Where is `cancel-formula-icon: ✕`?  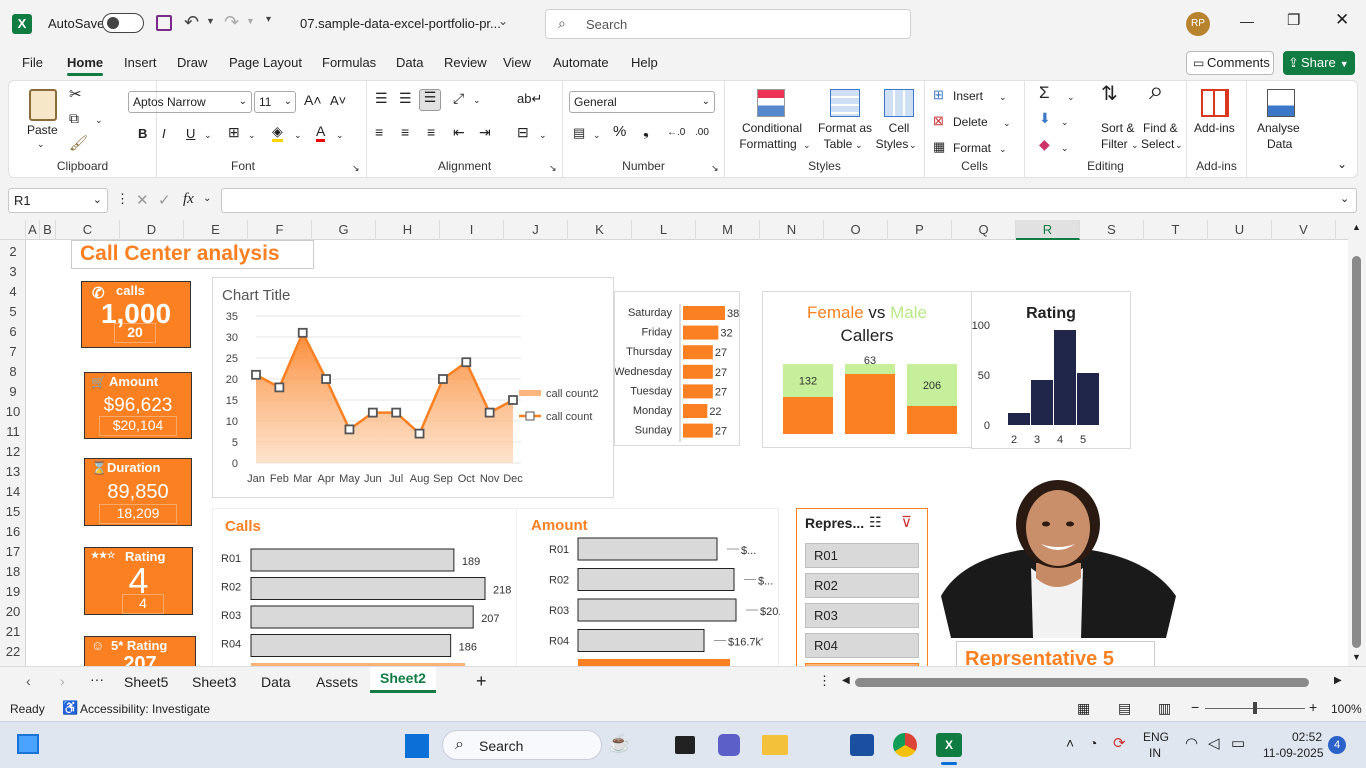
cancel-formula-icon: ✕ is located at coordinates (142, 200).